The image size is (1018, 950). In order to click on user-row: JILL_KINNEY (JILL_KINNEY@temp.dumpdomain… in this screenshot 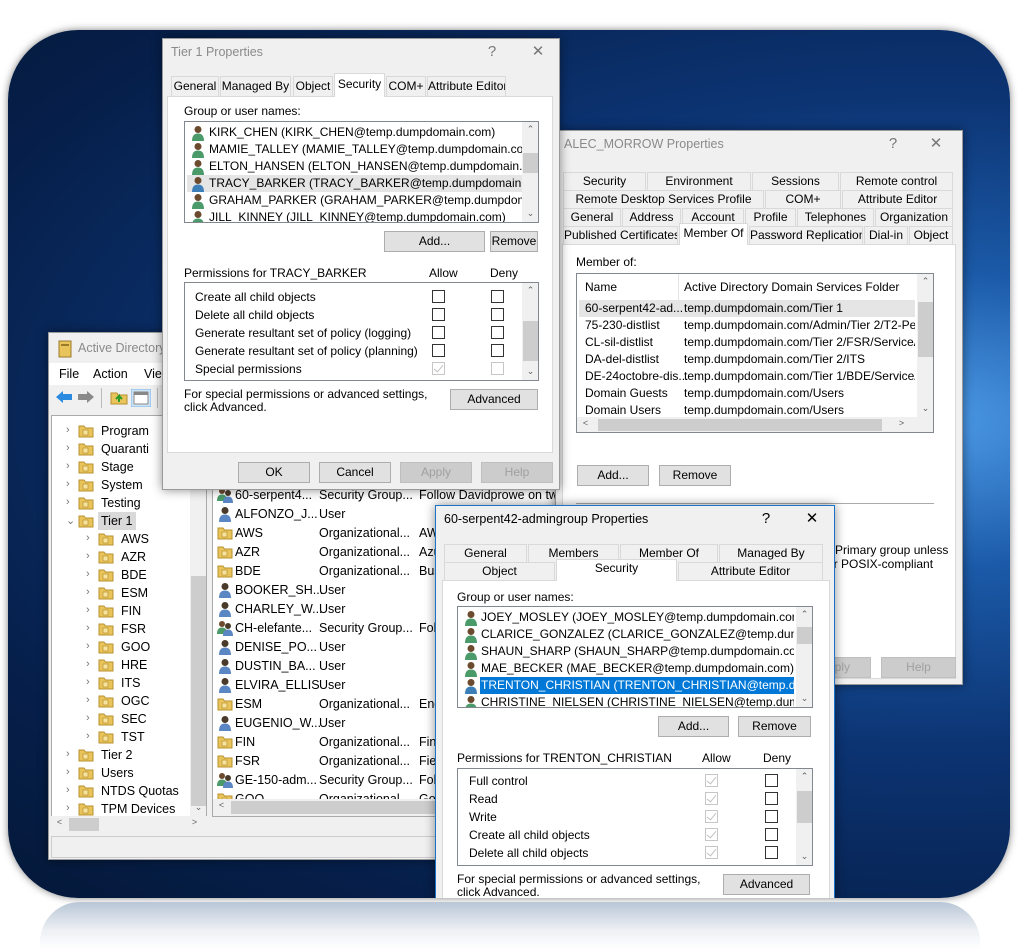, I will do `click(355, 215)`.